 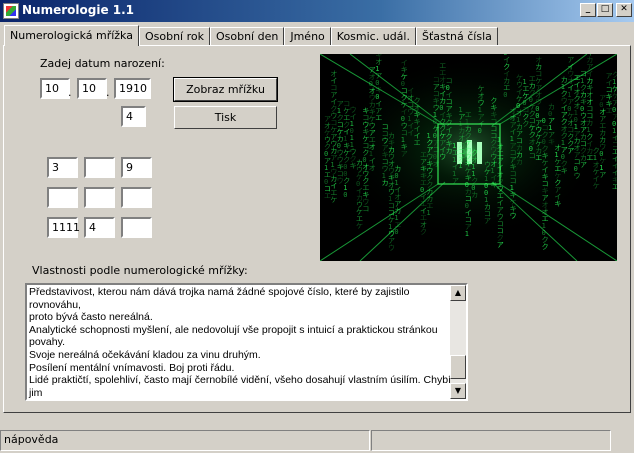 I want to click on maximize-button: □, so click(x=605, y=10).